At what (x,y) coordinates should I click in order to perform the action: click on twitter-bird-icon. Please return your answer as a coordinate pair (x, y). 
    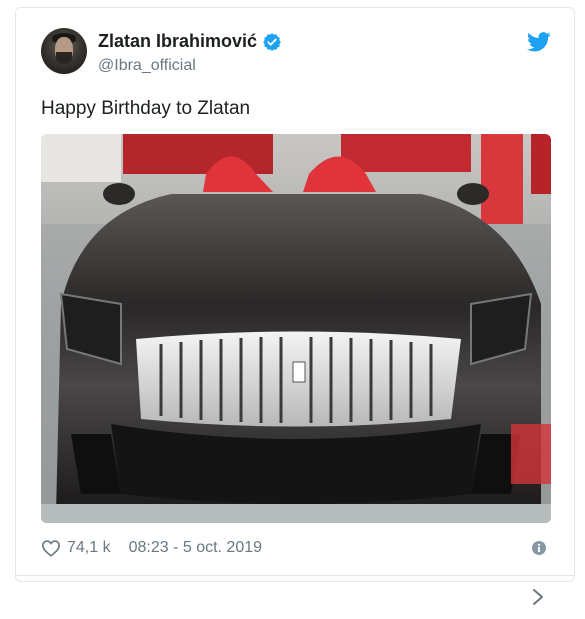
    Looking at the image, I should click on (539, 42).